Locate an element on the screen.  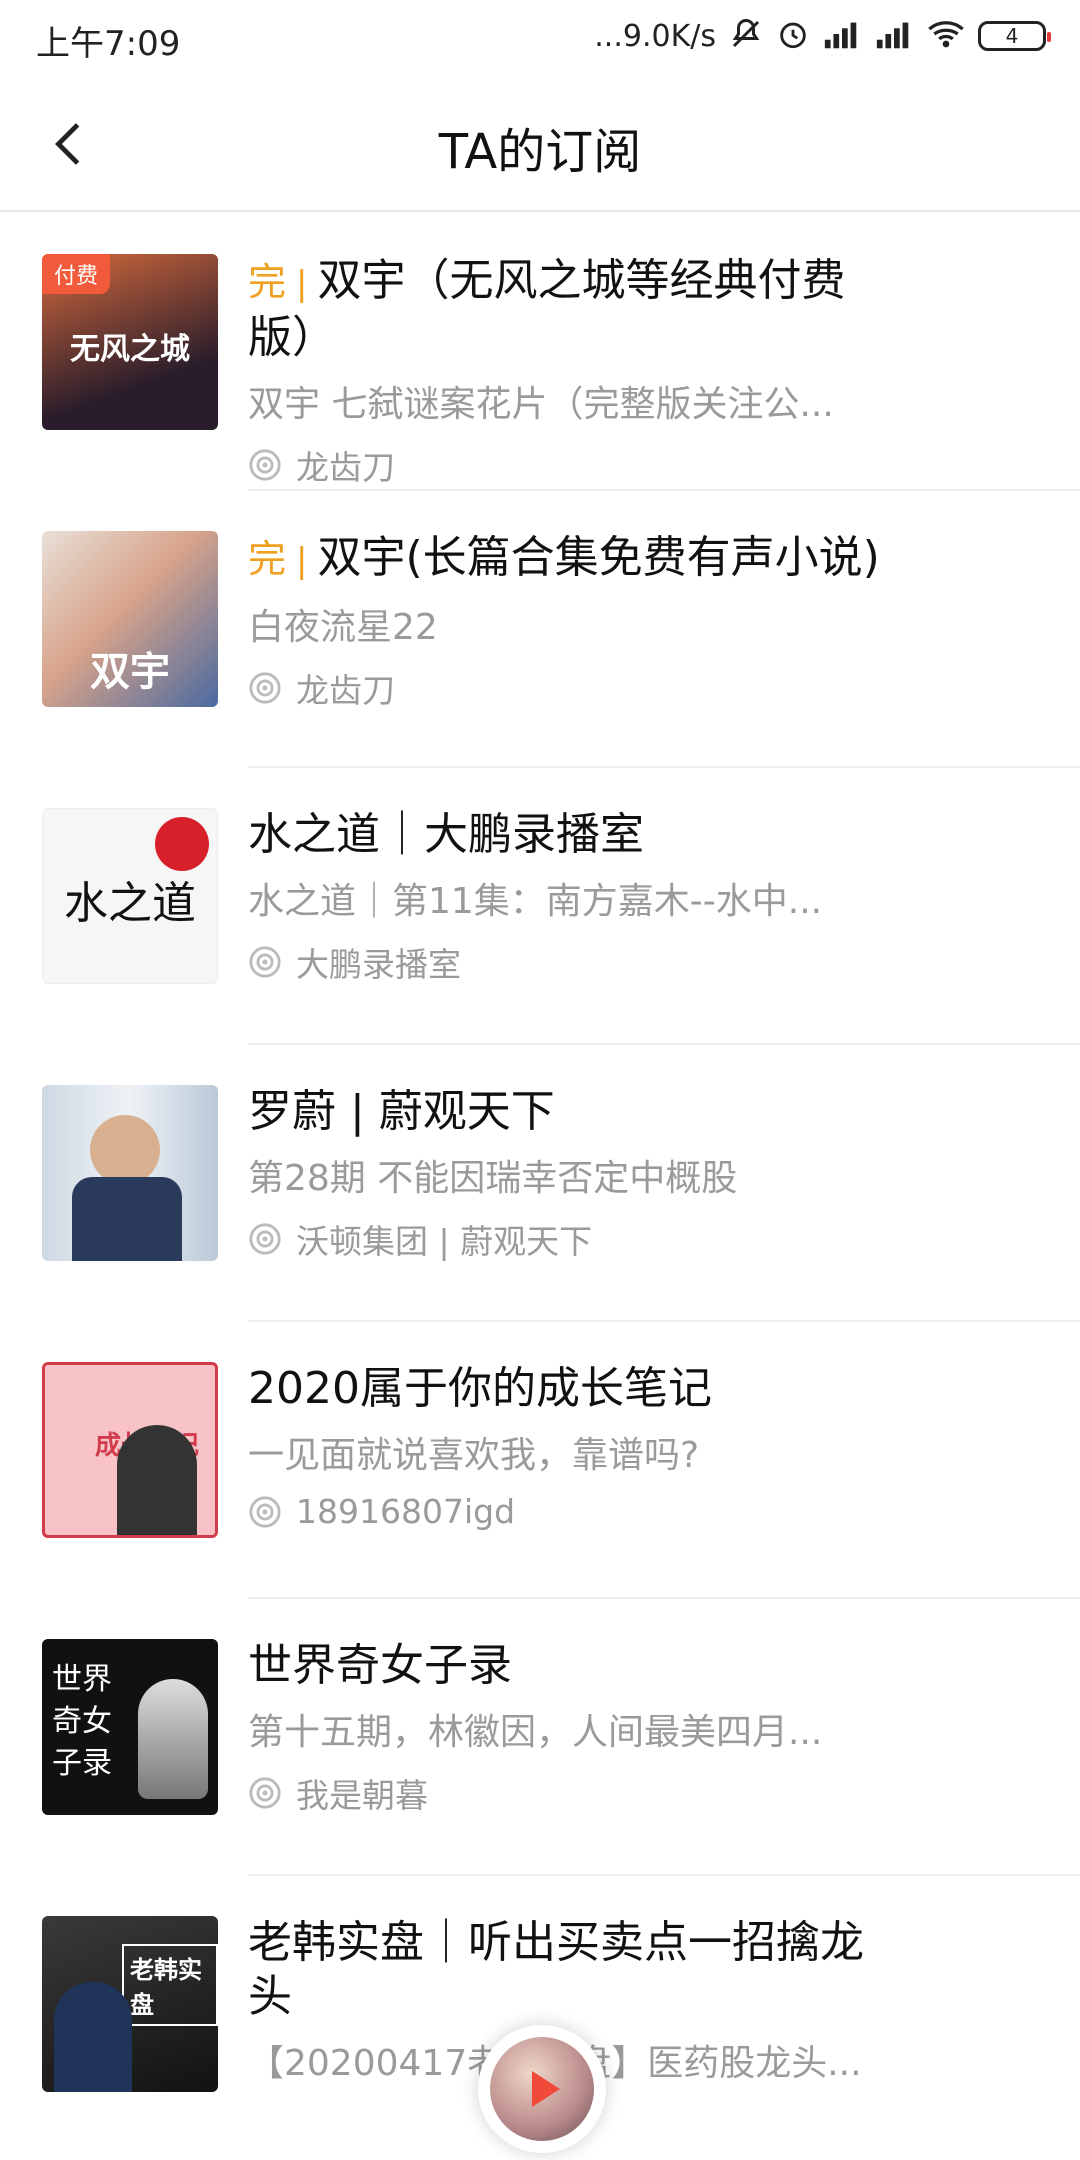
list-item: 罗蔚 | 蔚观天下 第28期 不能因瑞幸否定中概股 沃顿集团 | 蔚观天下 is located at coordinates (540, 1183).